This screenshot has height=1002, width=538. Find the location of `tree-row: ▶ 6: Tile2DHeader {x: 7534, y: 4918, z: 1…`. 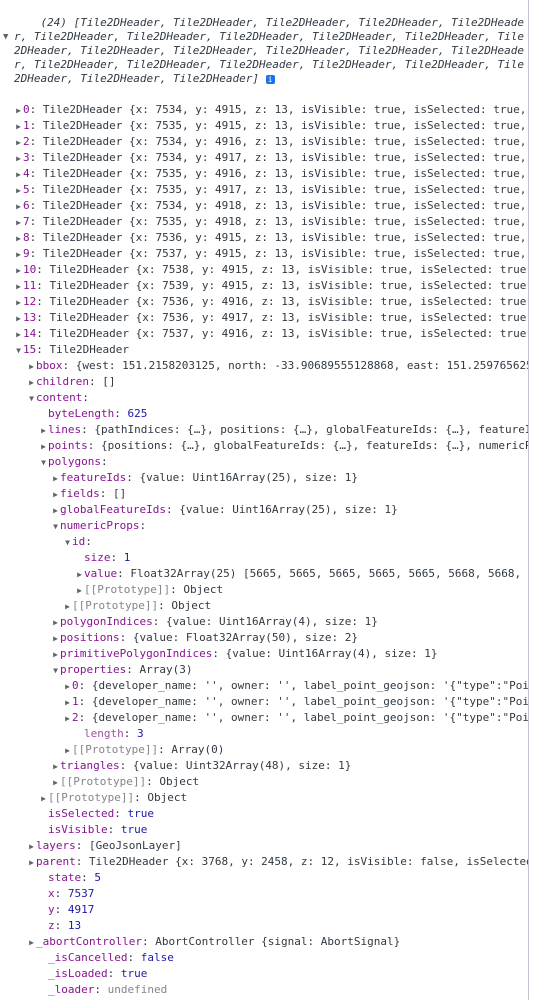

tree-row: ▶ 6: Tile2DHeader {x: 7534, y: 4918, z: 1… is located at coordinates (264, 206).